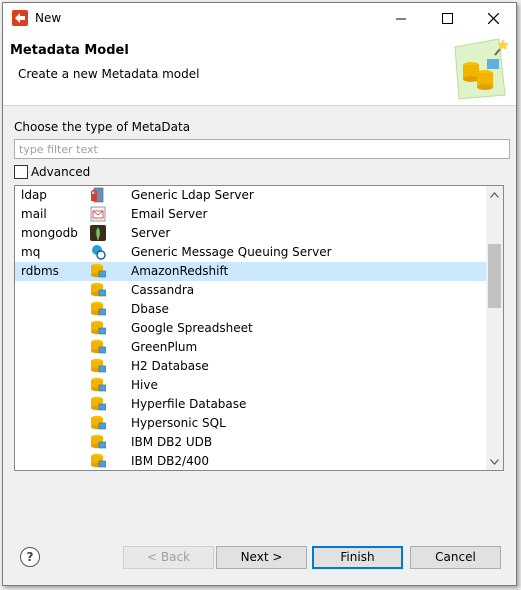  Describe the element at coordinates (170, 366) in the screenshot. I see `metadata-type-name: H2 Database` at that location.